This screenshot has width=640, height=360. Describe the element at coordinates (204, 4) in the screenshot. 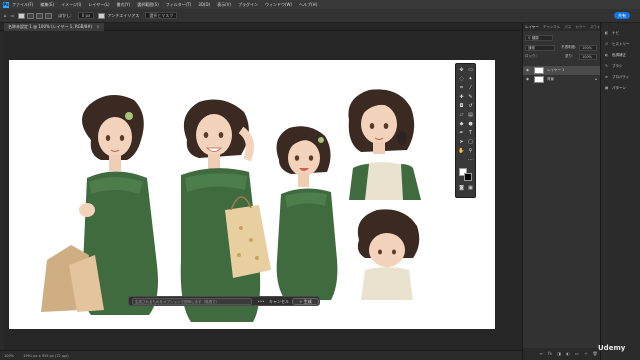

I see `menu-3d: 3D(D)` at that location.